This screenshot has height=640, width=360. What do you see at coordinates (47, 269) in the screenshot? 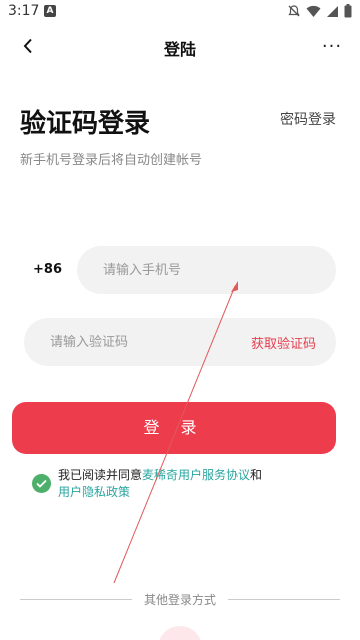
I see `country-code-selector: +86` at bounding box center [47, 269].